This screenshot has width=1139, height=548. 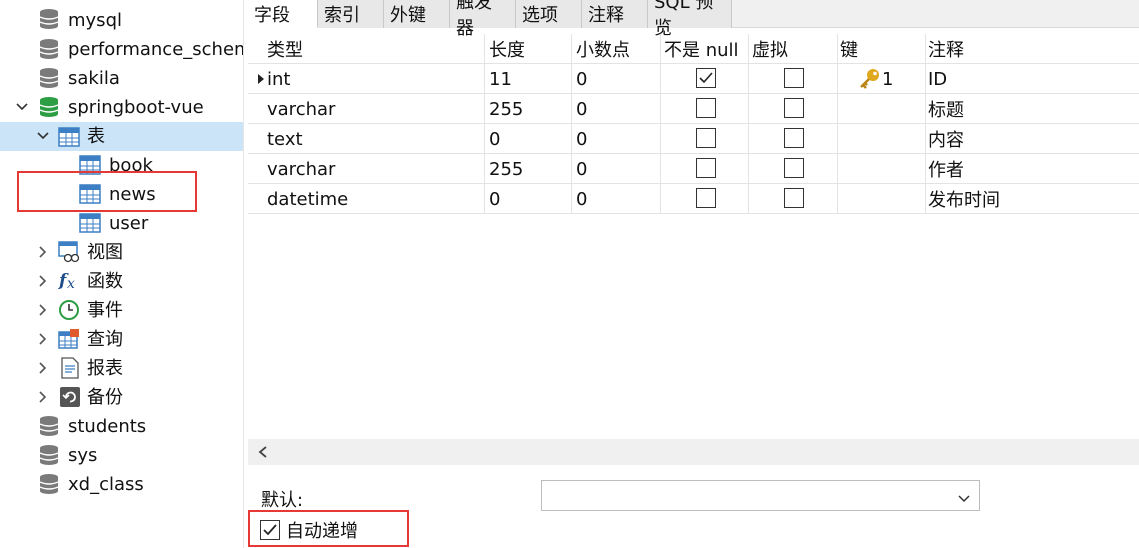 What do you see at coordinates (121, 484) in the screenshot?
I see `tree-item-xd-class: xd_class` at bounding box center [121, 484].